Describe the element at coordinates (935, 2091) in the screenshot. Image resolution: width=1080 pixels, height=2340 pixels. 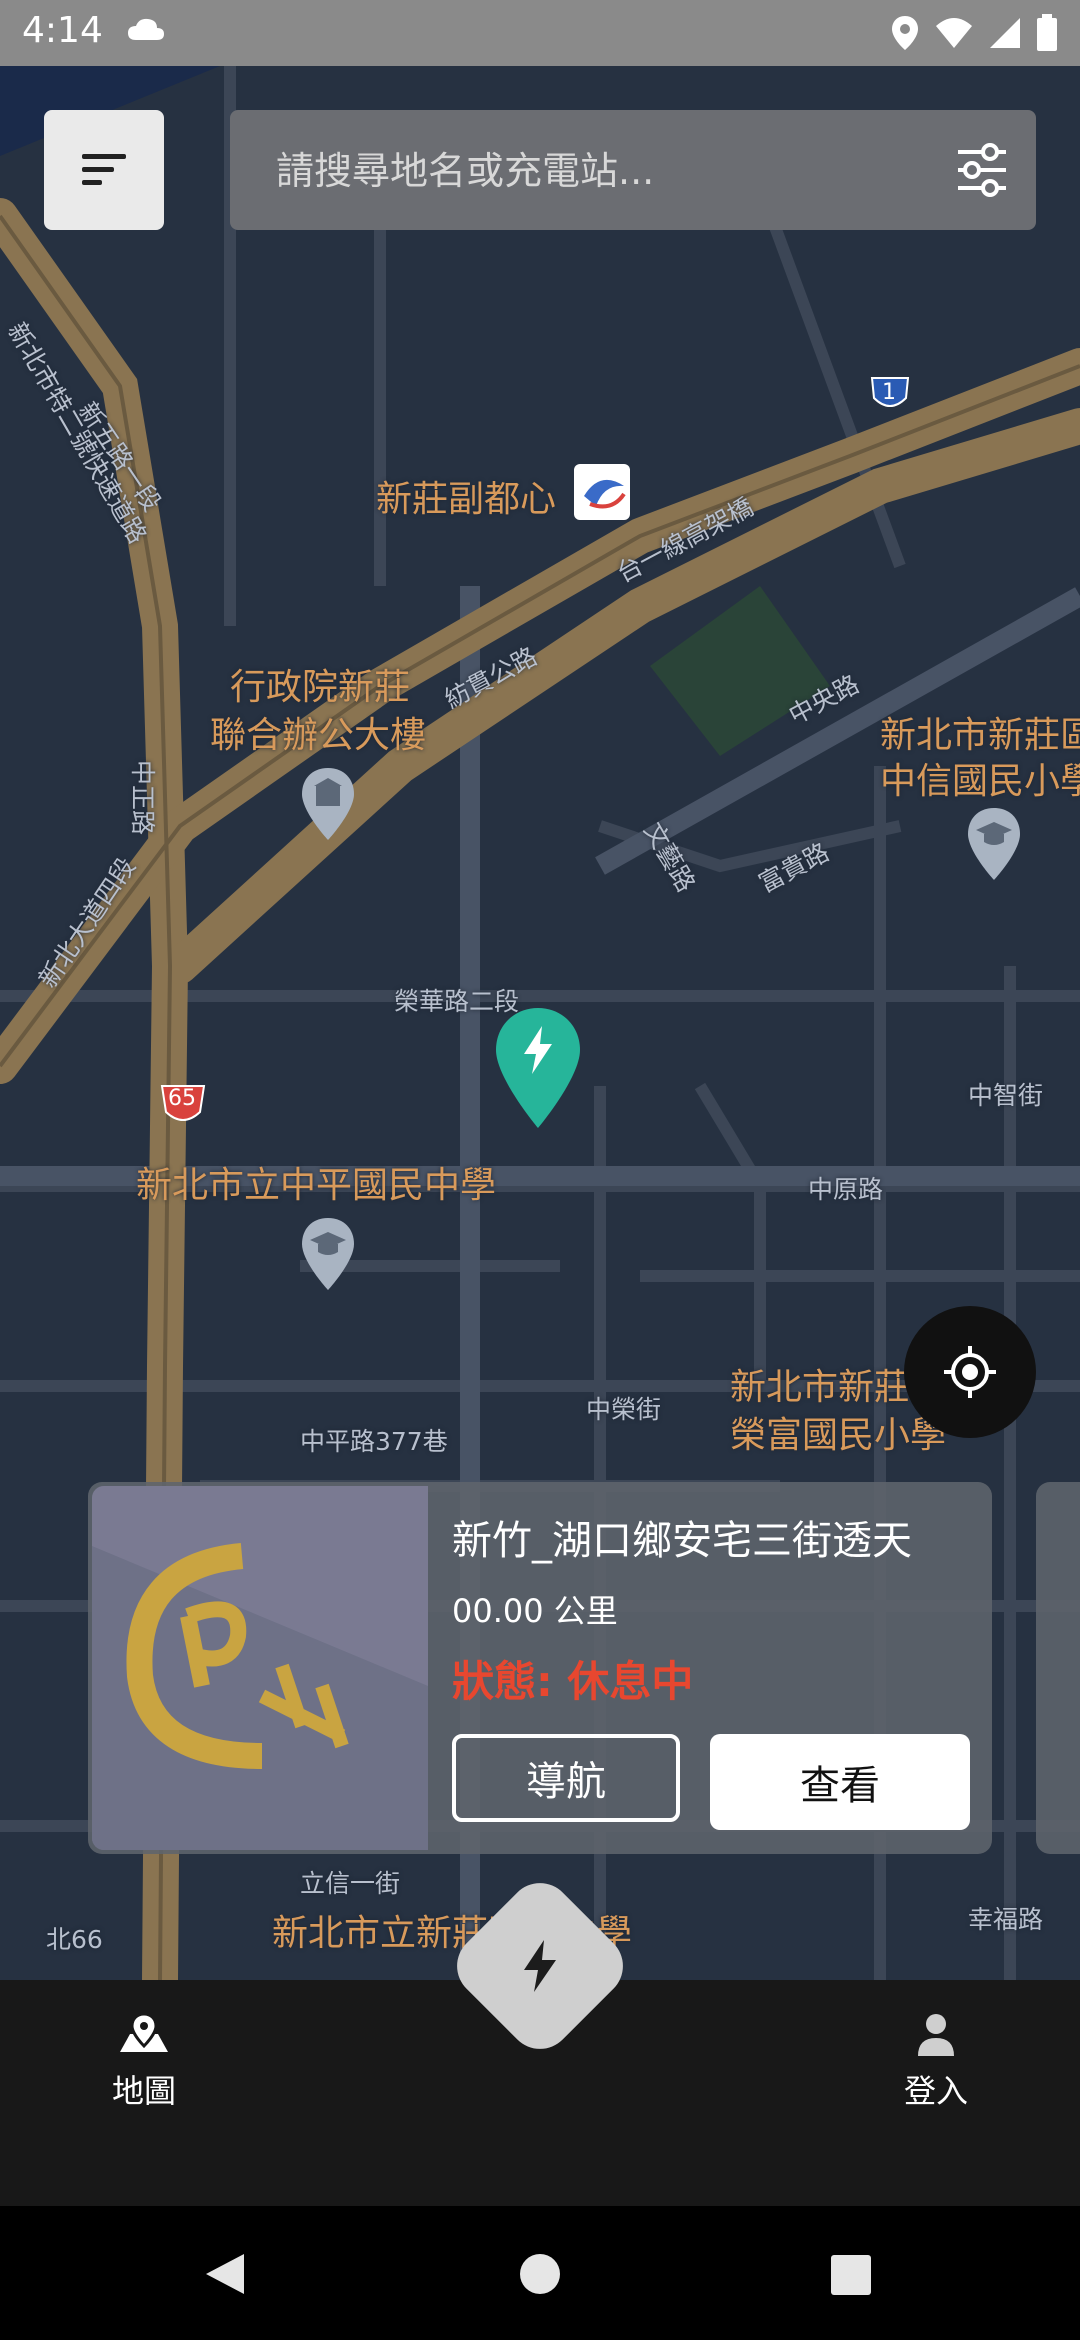
I see `nav-label-login: 登入` at that location.